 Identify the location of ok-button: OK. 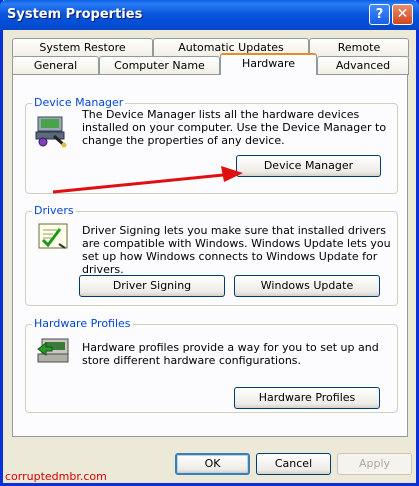
(212, 464).